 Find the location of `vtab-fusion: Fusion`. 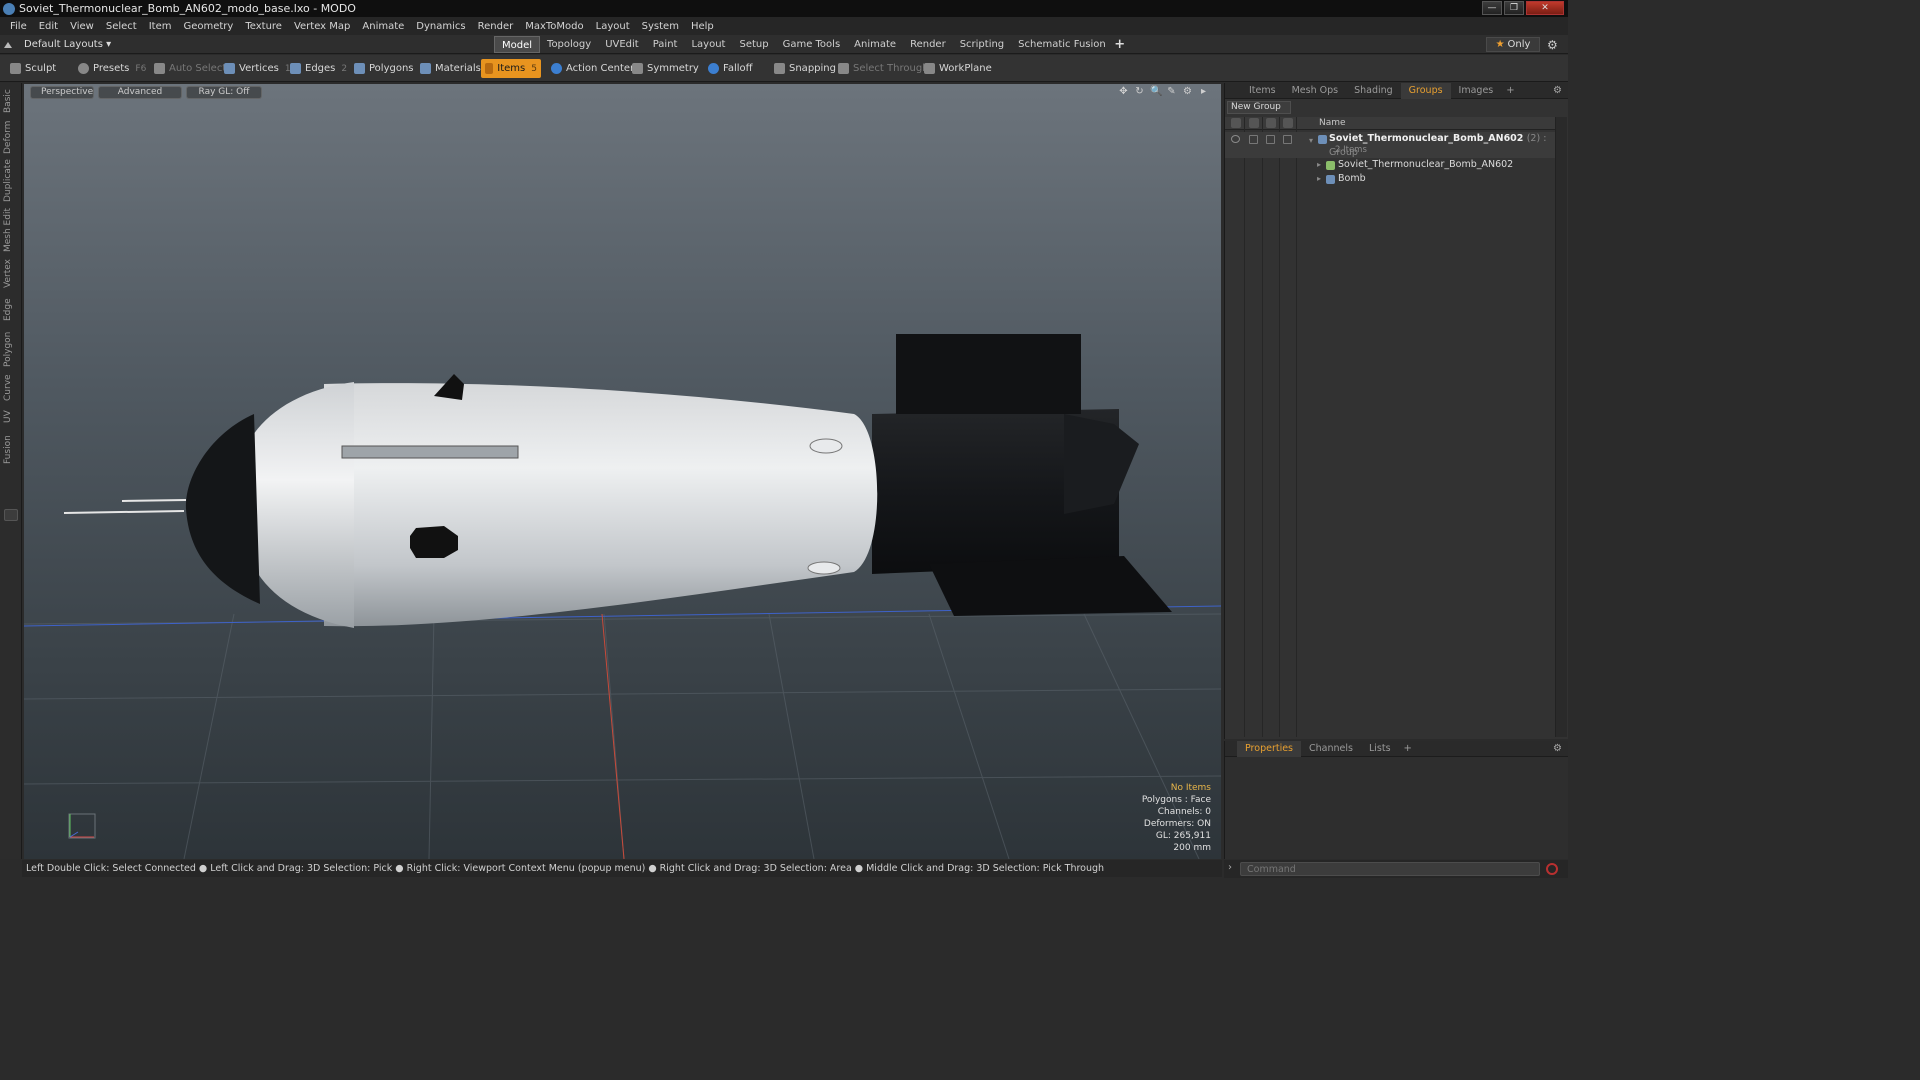

vtab-fusion: Fusion is located at coordinates (11, 450).